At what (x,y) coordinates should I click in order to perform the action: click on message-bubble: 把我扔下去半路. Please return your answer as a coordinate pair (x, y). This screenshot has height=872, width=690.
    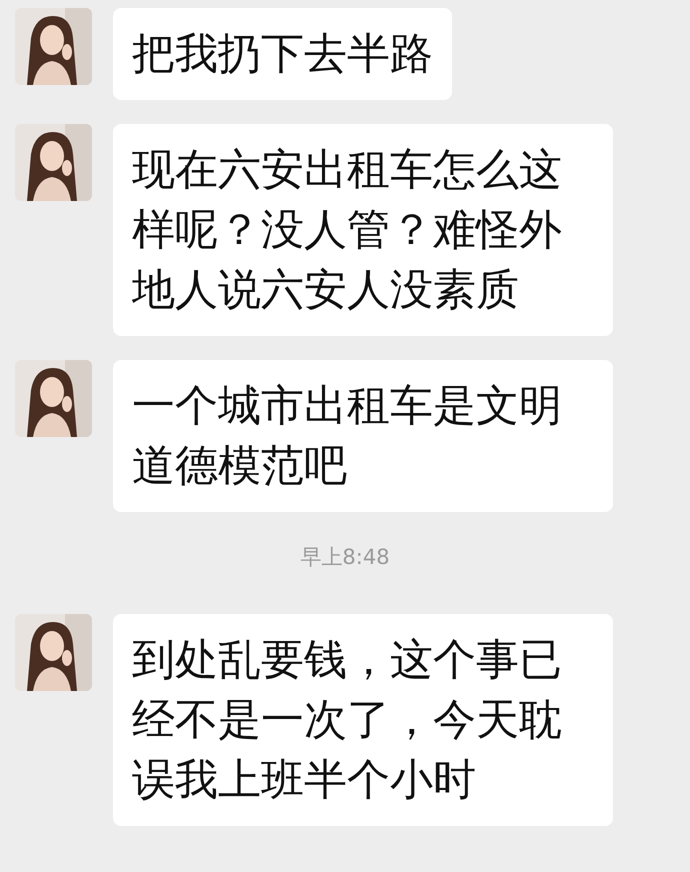
    Looking at the image, I should click on (282, 54).